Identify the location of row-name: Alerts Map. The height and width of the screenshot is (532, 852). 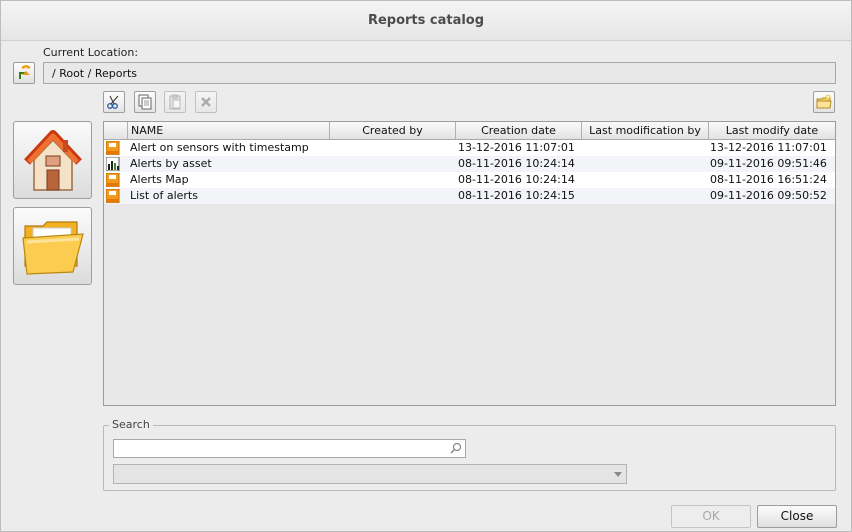
(159, 179).